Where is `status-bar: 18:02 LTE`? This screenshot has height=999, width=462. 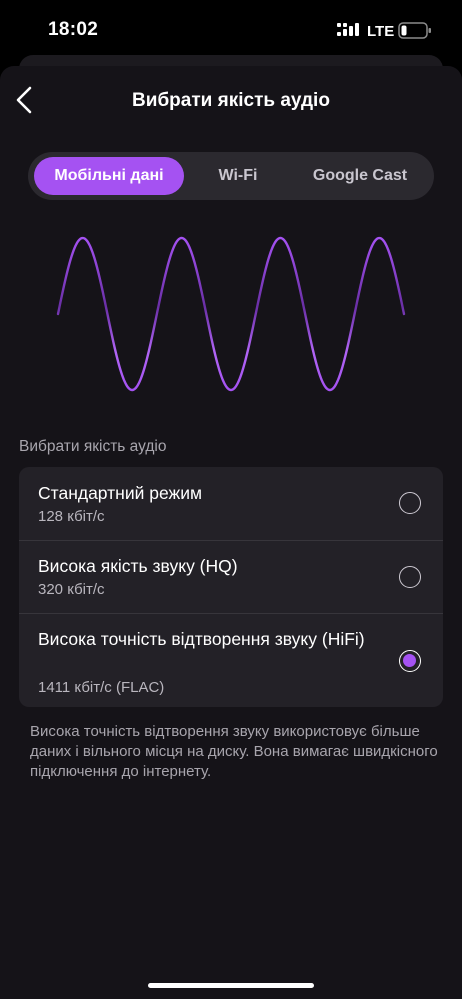
status-bar: 18:02 LTE is located at coordinates (231, 28).